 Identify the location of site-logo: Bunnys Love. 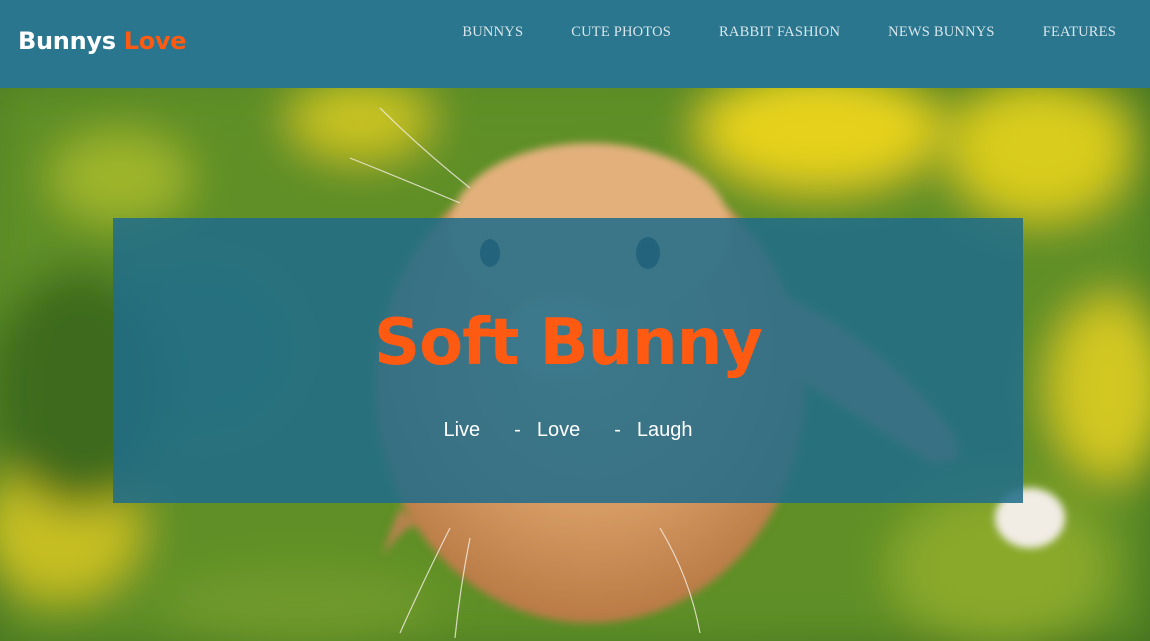
(102, 41).